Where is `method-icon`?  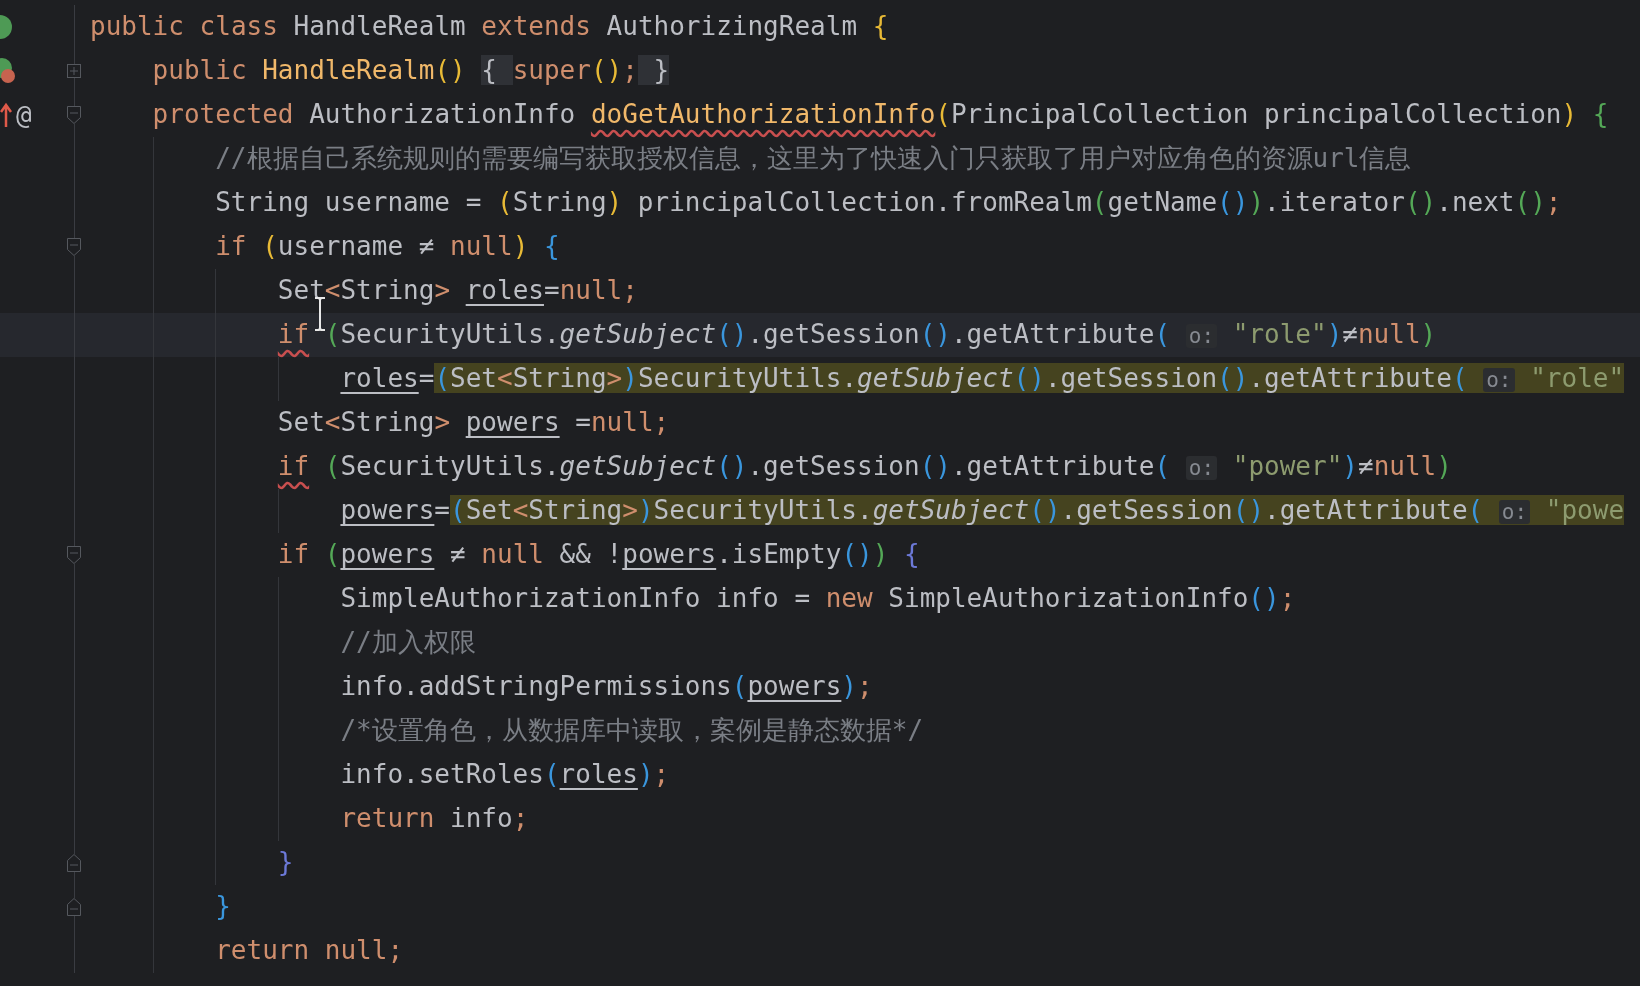
method-icon is located at coordinates (9, 71).